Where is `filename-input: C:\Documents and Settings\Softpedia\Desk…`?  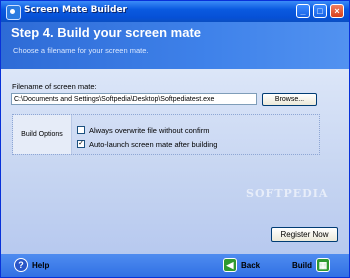 filename-input: C:\Documents and Settings\Softpedia\Desk… is located at coordinates (134, 99).